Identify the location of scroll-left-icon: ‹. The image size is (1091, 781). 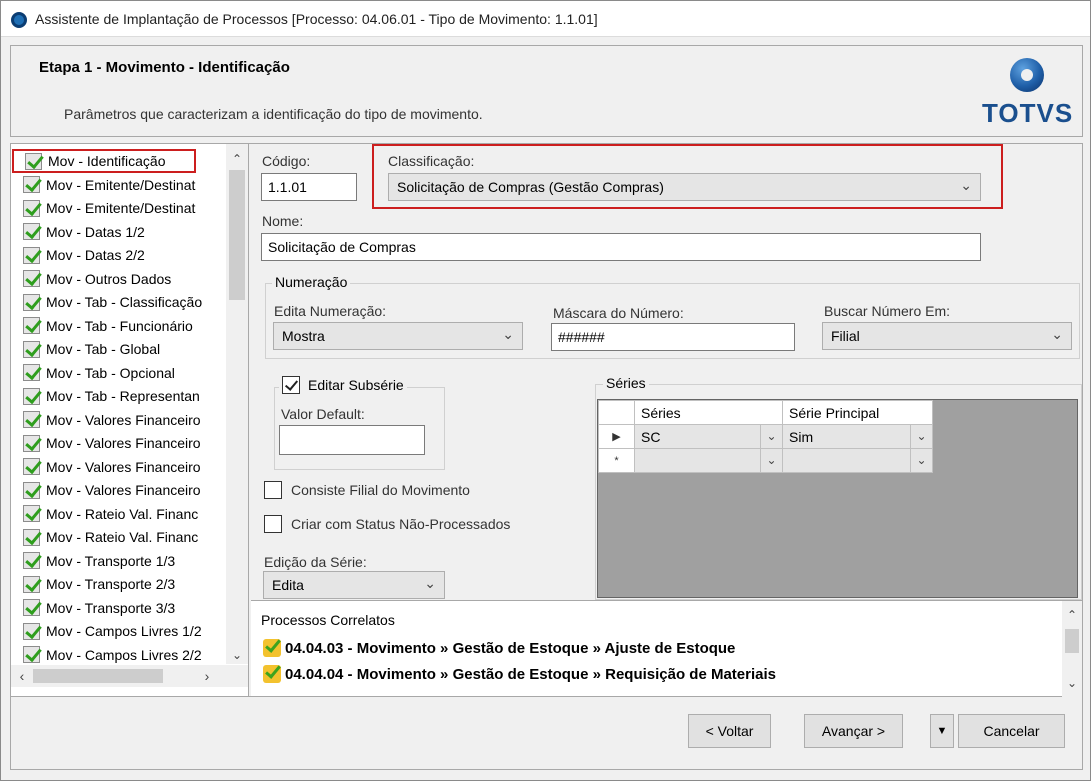
(22, 676).